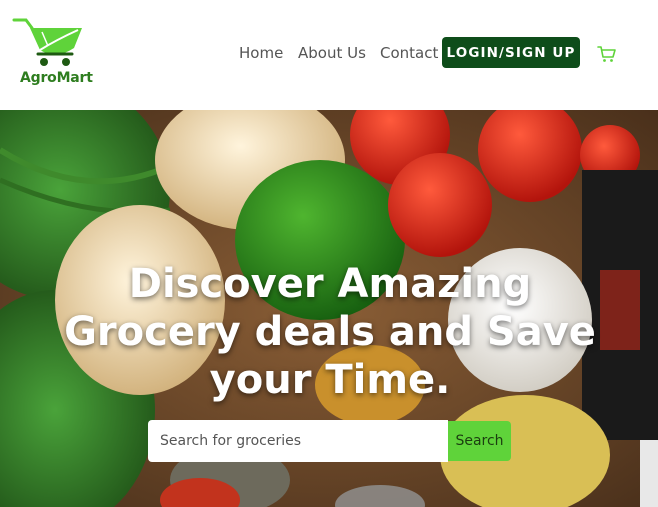  What do you see at coordinates (47, 42) in the screenshot?
I see `cart-logo-icon` at bounding box center [47, 42].